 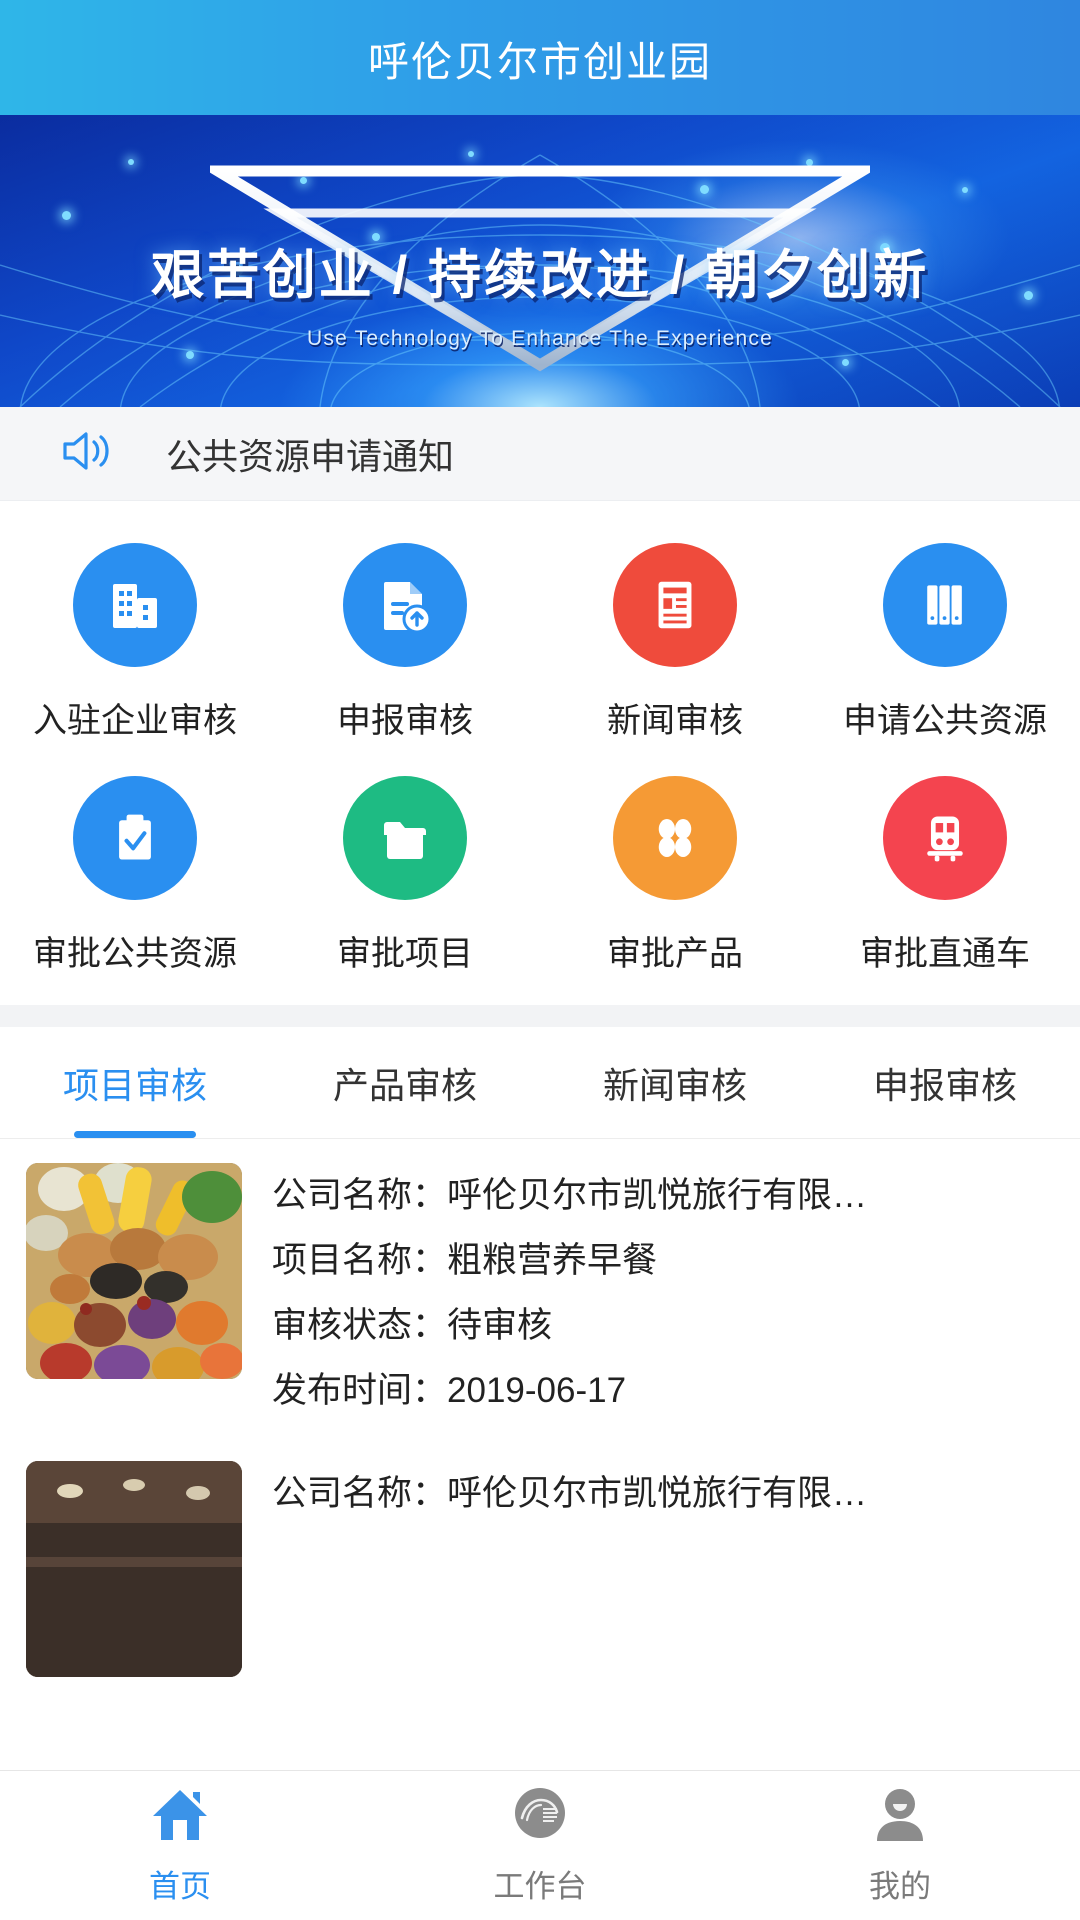 What do you see at coordinates (405, 605) in the screenshot?
I see `document-upload-icon` at bounding box center [405, 605].